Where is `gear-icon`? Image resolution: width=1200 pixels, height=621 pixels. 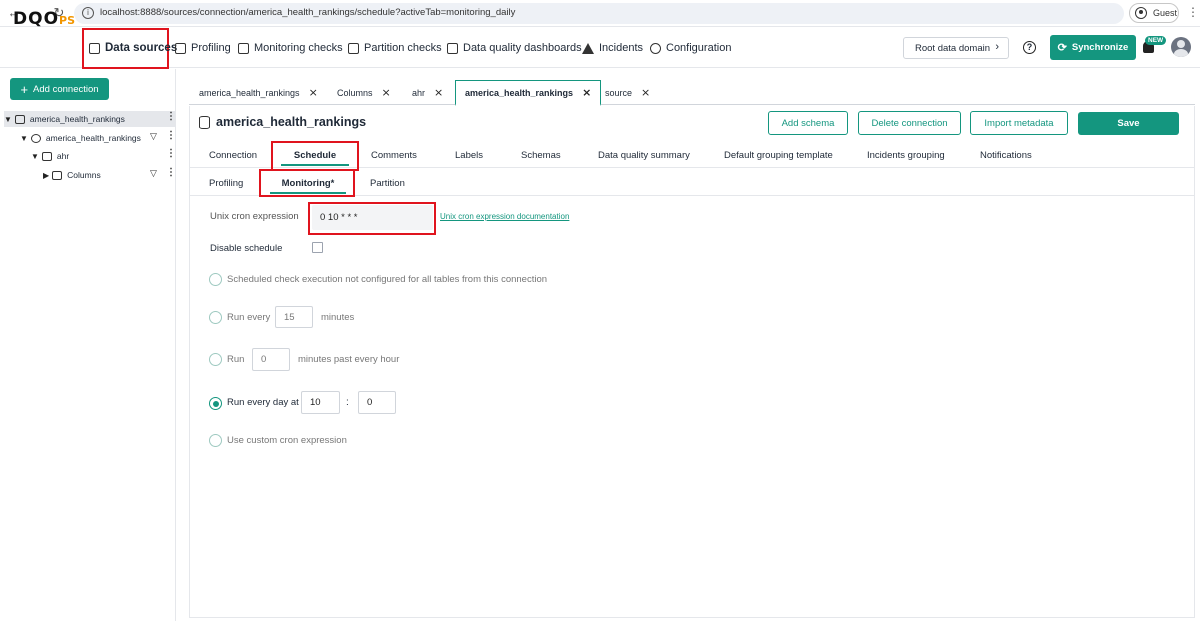
gear-icon is located at coordinates (655, 48).